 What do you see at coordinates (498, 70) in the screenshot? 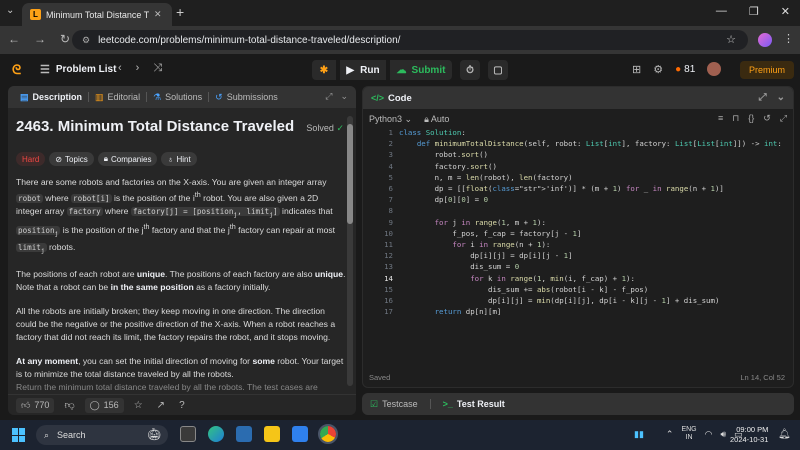
I see `notes-icon: ▢` at bounding box center [498, 70].